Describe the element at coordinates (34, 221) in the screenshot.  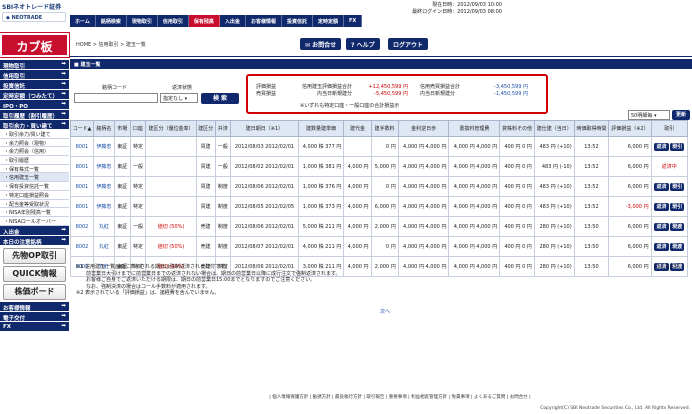
I see `sidebar-sub-item: ・NISAロールオーバー` at that location.